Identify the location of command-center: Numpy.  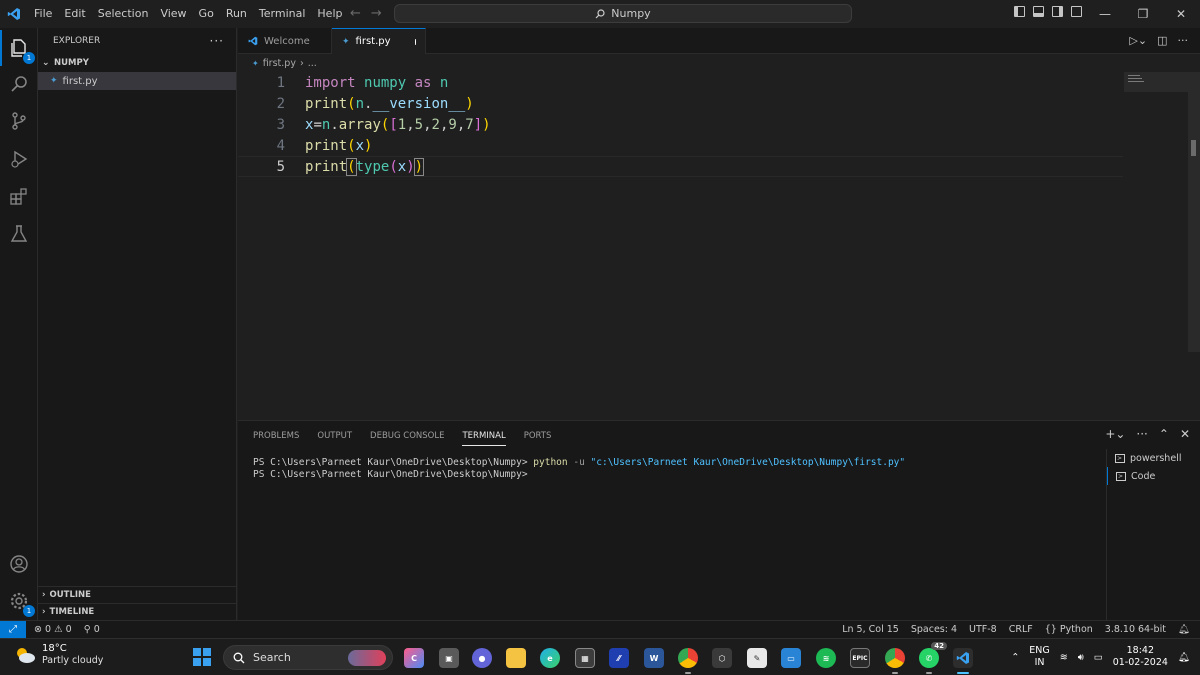
(623, 13).